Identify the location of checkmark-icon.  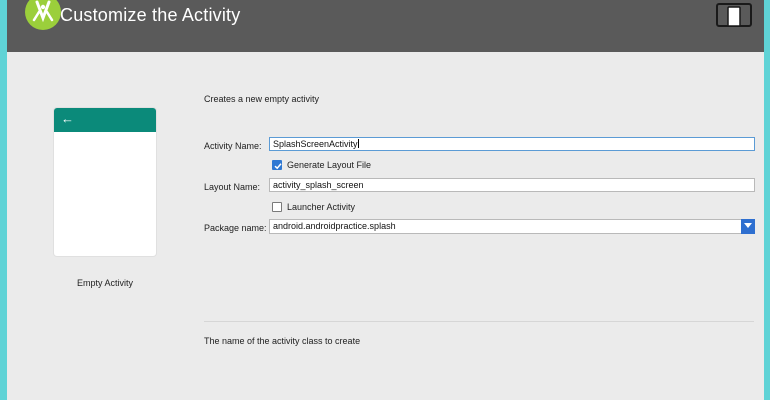
(278, 166).